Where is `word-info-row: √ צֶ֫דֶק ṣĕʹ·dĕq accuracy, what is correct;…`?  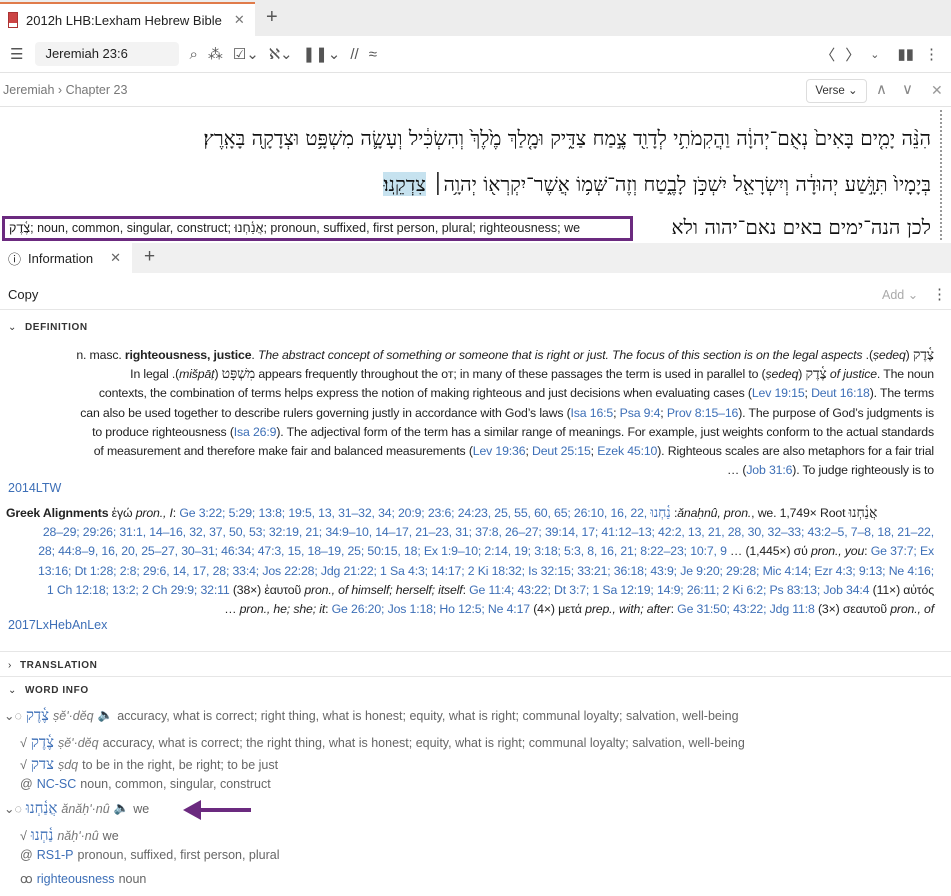 word-info-row: √ צֶ֫דֶק ṣĕʹ·dĕq accuracy, what is correct;… is located at coordinates (382, 742).